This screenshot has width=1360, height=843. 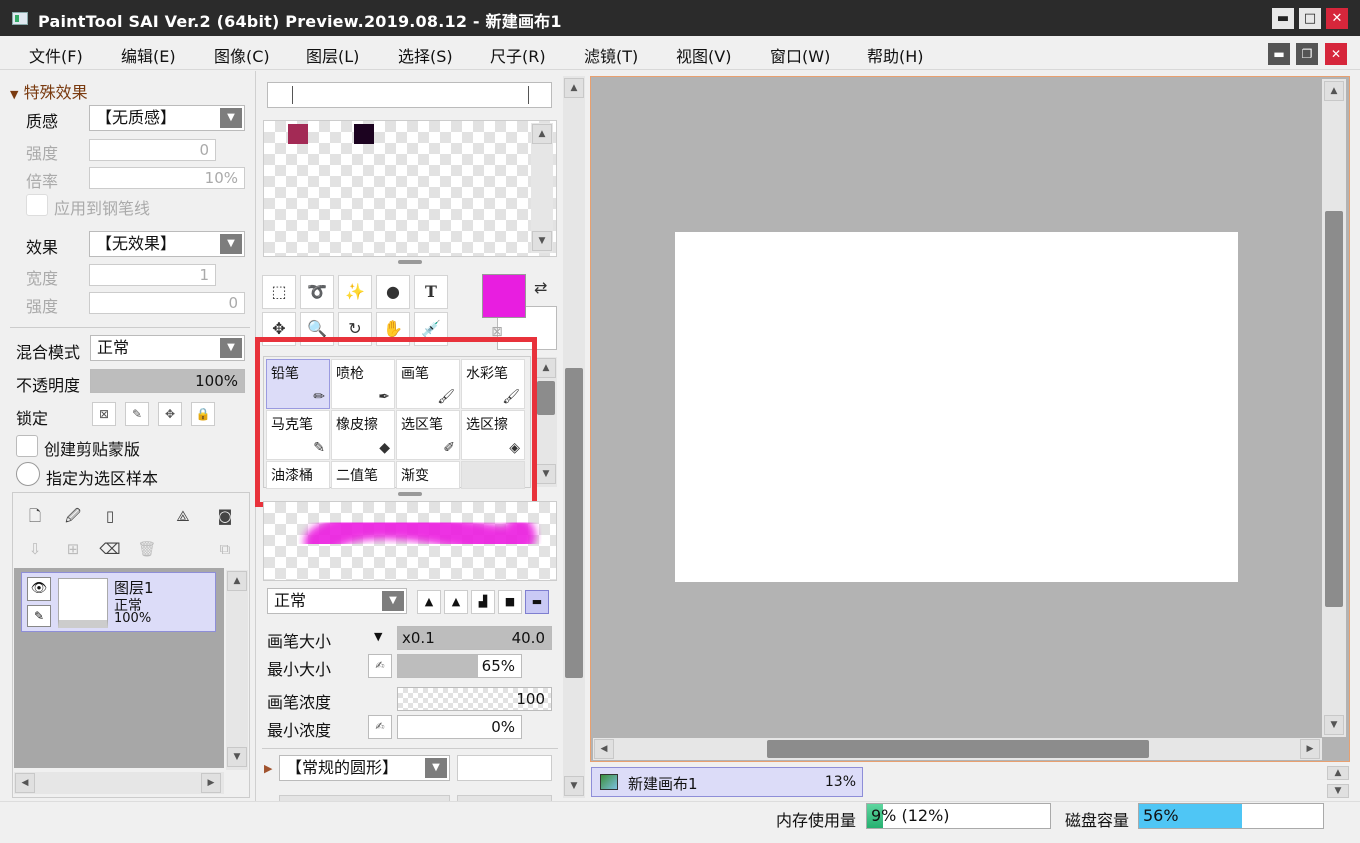 What do you see at coordinates (268, 768) in the screenshot?
I see `expand-arrow-icon: ▶` at bounding box center [268, 768].